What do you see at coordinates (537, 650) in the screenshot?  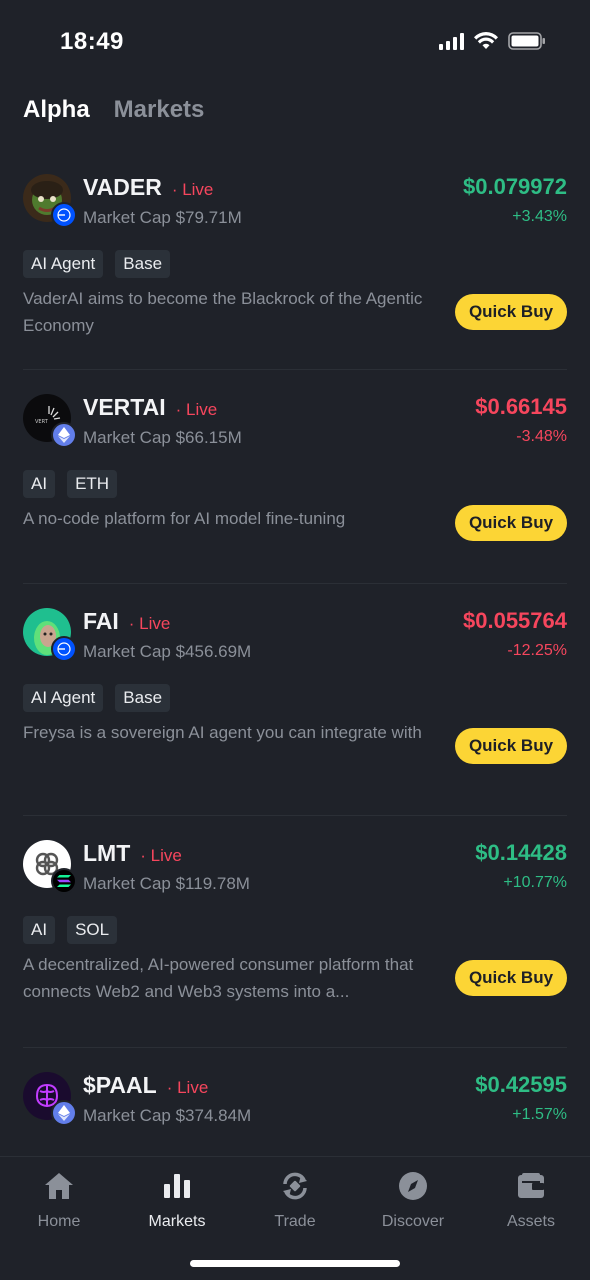 I see `price-change: -12.25%` at bounding box center [537, 650].